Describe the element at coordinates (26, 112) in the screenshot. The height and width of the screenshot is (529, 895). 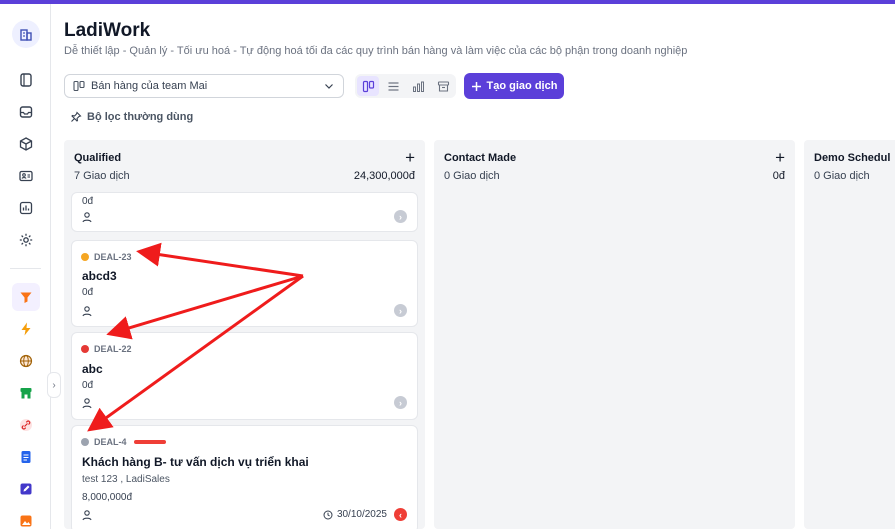
I see `inbox-icon` at that location.